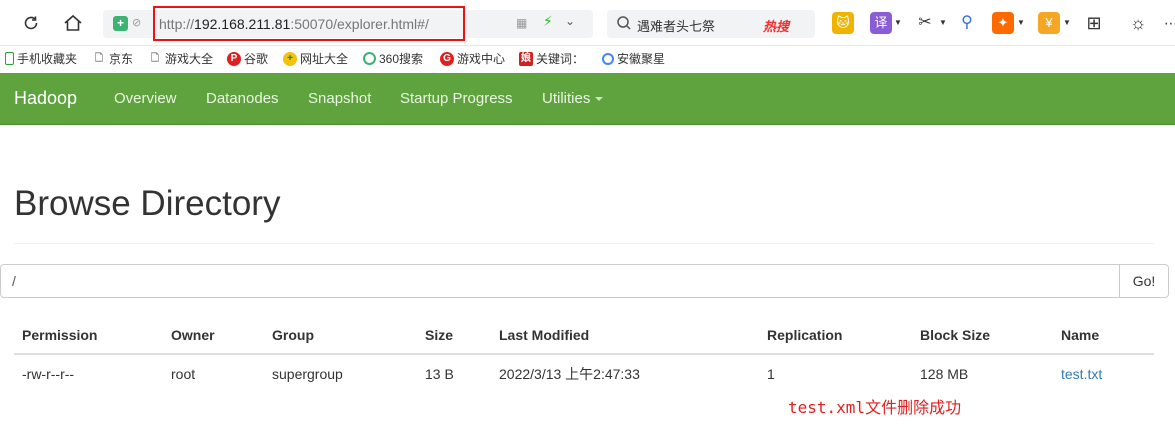 The height and width of the screenshot is (424, 1175). I want to click on nav-snapshot: Snapshot, so click(339, 98).